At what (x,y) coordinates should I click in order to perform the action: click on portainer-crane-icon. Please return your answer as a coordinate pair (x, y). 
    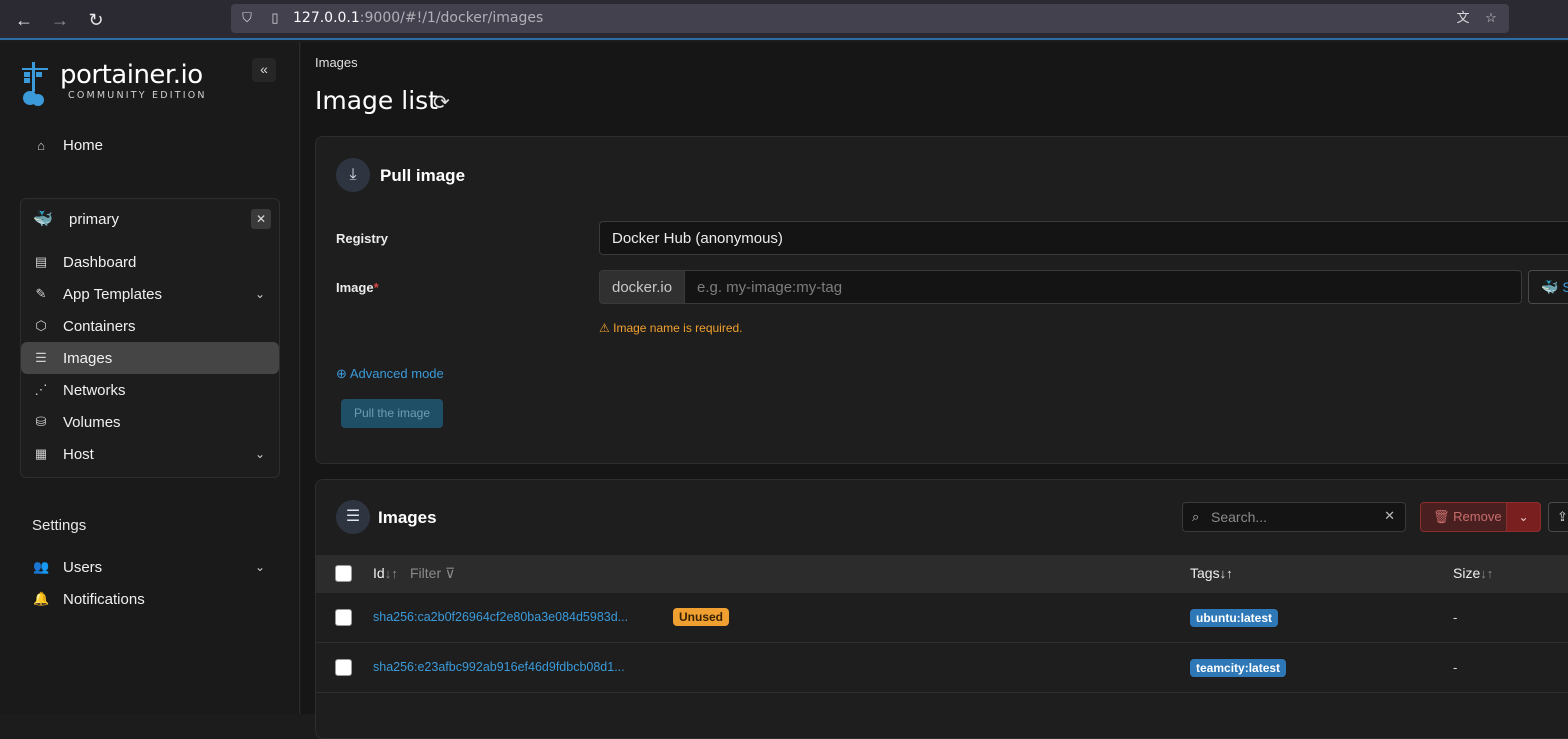
    Looking at the image, I should click on (35, 84).